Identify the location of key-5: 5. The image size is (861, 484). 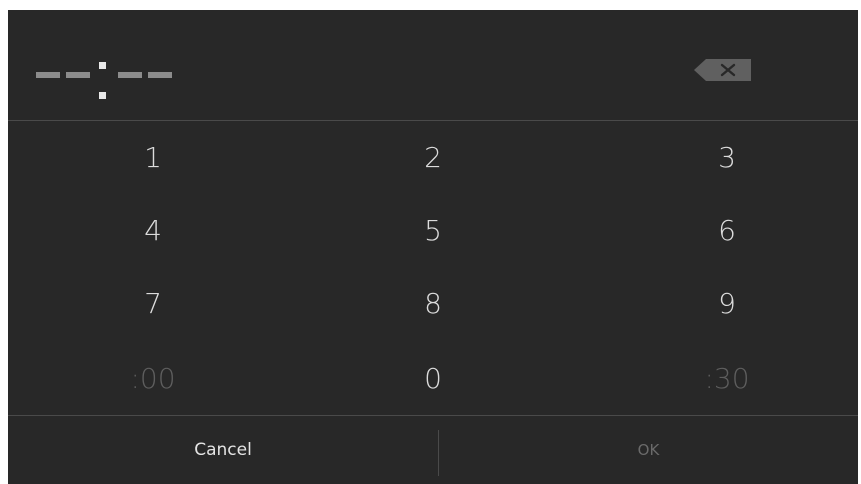
(433, 230).